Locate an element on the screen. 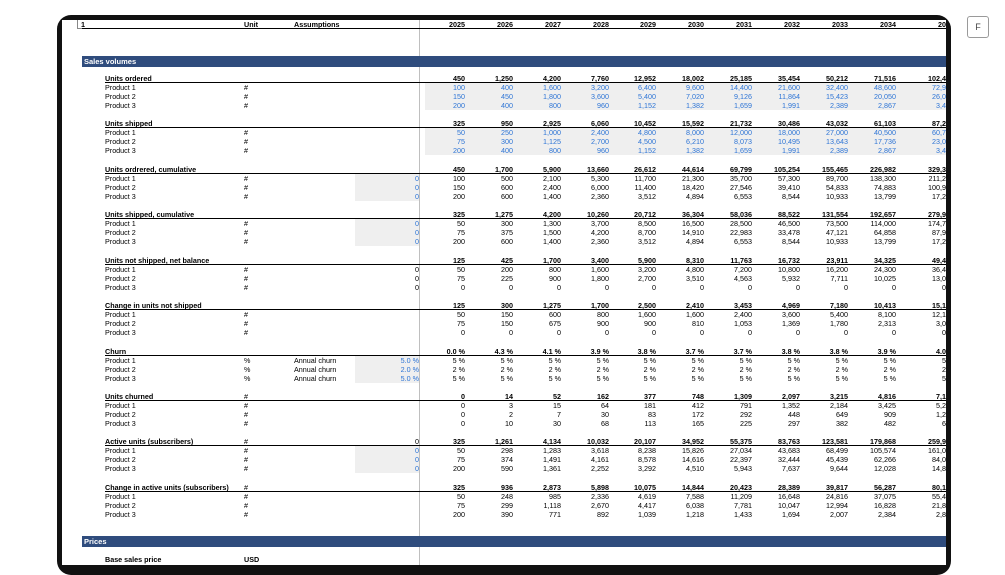 The height and width of the screenshot is (575, 1005). data-cell: 450 is located at coordinates (493, 96).